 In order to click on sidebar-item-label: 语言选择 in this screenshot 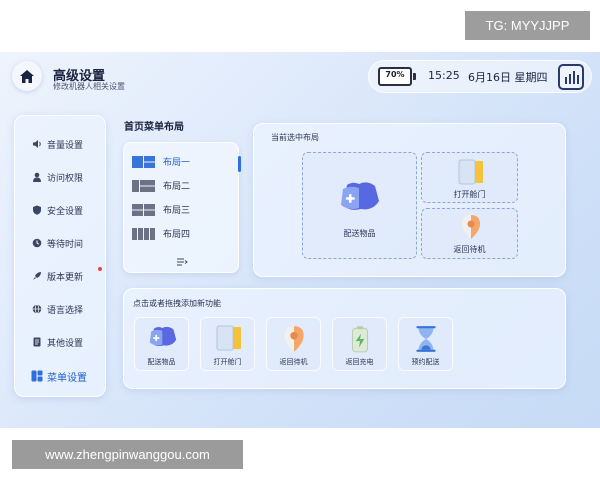, I will do `click(65, 311)`.